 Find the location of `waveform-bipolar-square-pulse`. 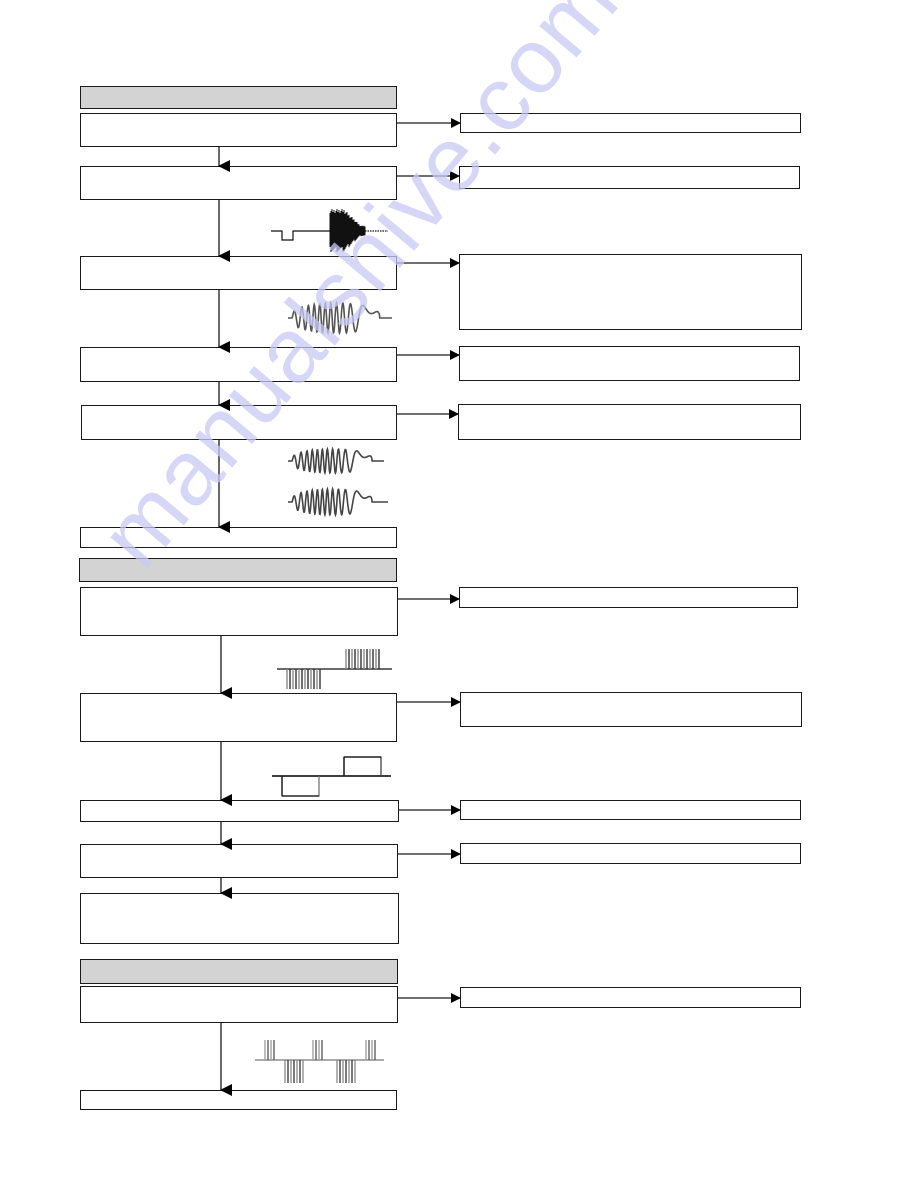

waveform-bipolar-square-pulse is located at coordinates (331, 776).